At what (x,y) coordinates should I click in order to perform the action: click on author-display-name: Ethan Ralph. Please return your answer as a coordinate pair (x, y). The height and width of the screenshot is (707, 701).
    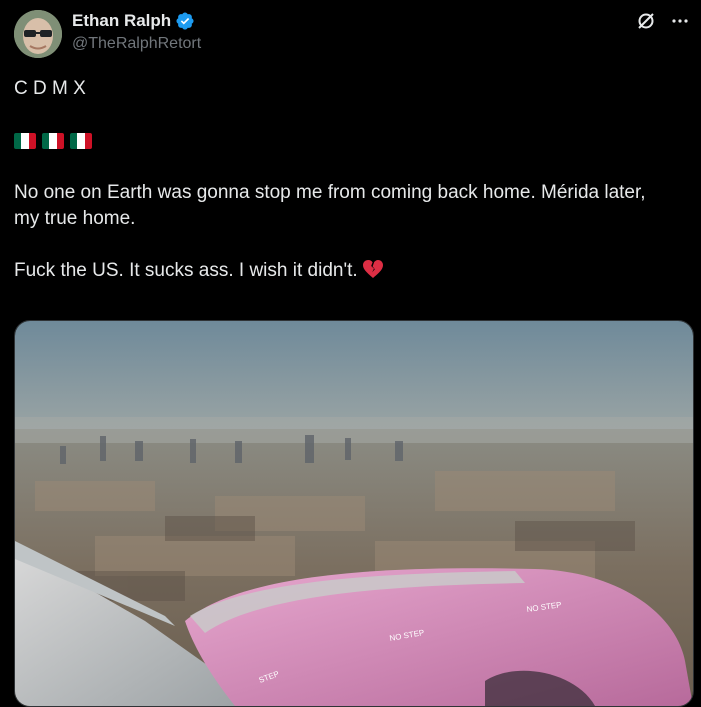
    Looking at the image, I should click on (121, 21).